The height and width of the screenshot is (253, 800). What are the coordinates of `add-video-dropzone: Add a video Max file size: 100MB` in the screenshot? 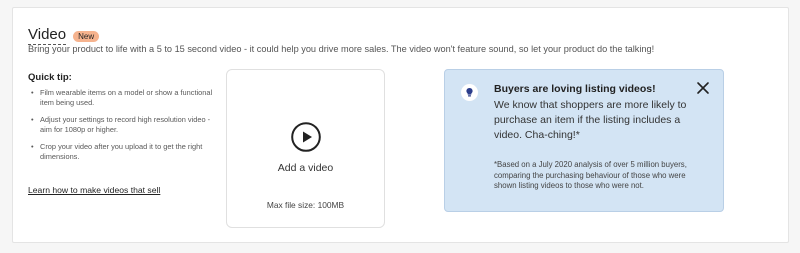 It's located at (305, 148).